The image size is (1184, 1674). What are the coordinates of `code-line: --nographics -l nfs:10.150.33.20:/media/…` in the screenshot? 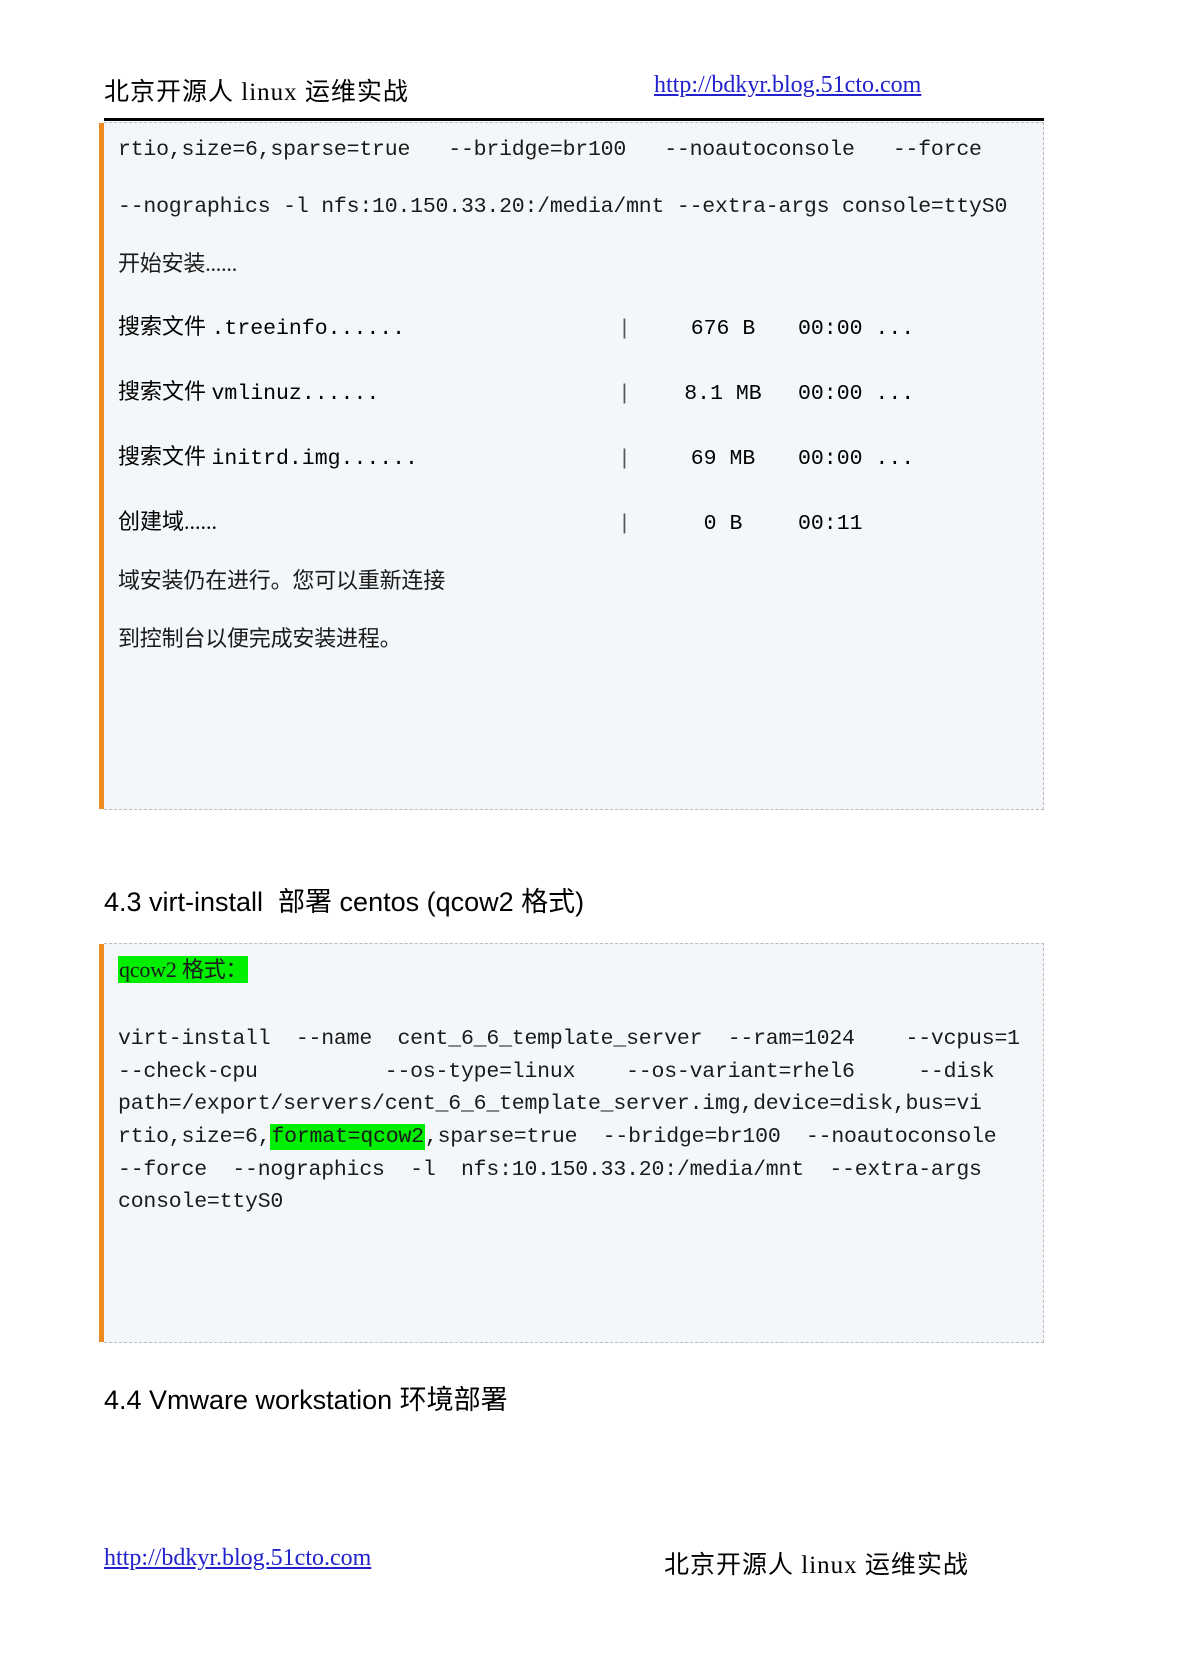 It's located at (563, 206).